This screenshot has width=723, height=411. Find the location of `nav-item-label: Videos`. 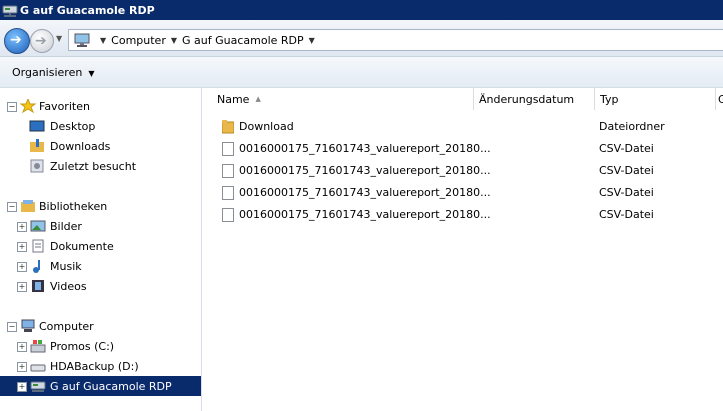

nav-item-label: Videos is located at coordinates (68, 286).